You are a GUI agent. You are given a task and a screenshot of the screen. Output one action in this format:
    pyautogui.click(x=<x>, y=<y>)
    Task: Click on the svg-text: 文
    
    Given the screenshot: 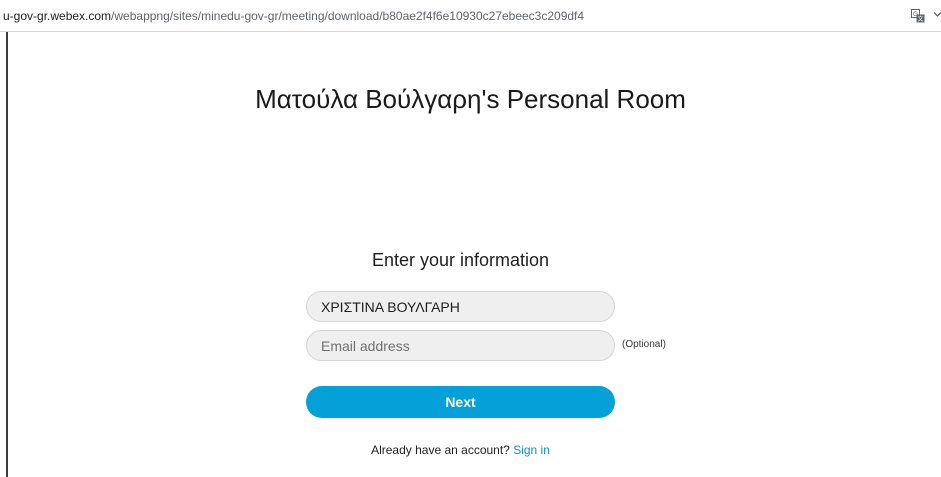 What is the action you would take?
    pyautogui.click(x=920, y=19)
    